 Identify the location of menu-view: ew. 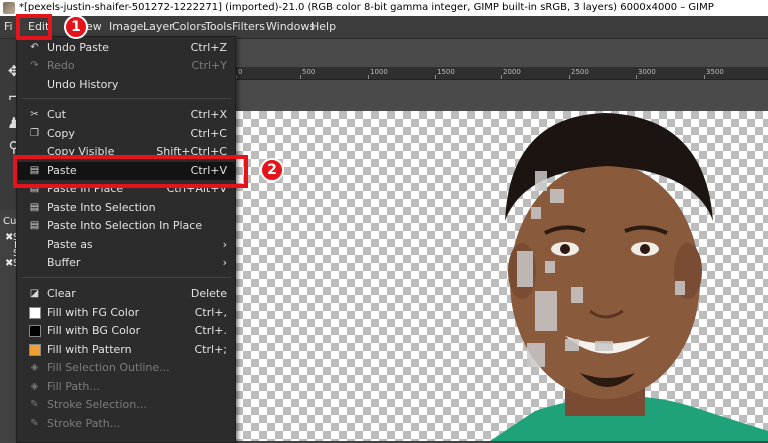
(94, 27).